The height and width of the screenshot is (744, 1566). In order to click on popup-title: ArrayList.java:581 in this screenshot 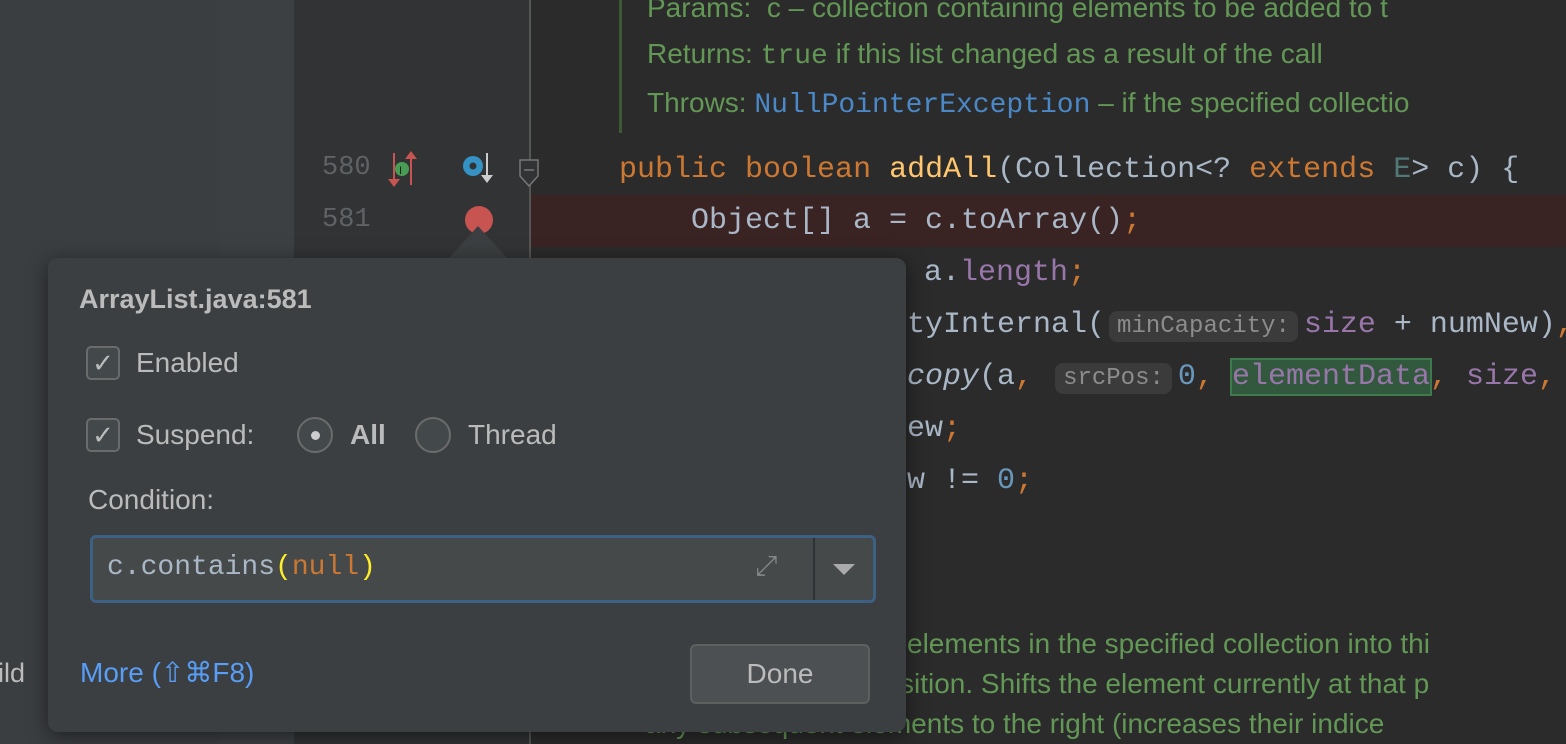, I will do `click(195, 299)`.